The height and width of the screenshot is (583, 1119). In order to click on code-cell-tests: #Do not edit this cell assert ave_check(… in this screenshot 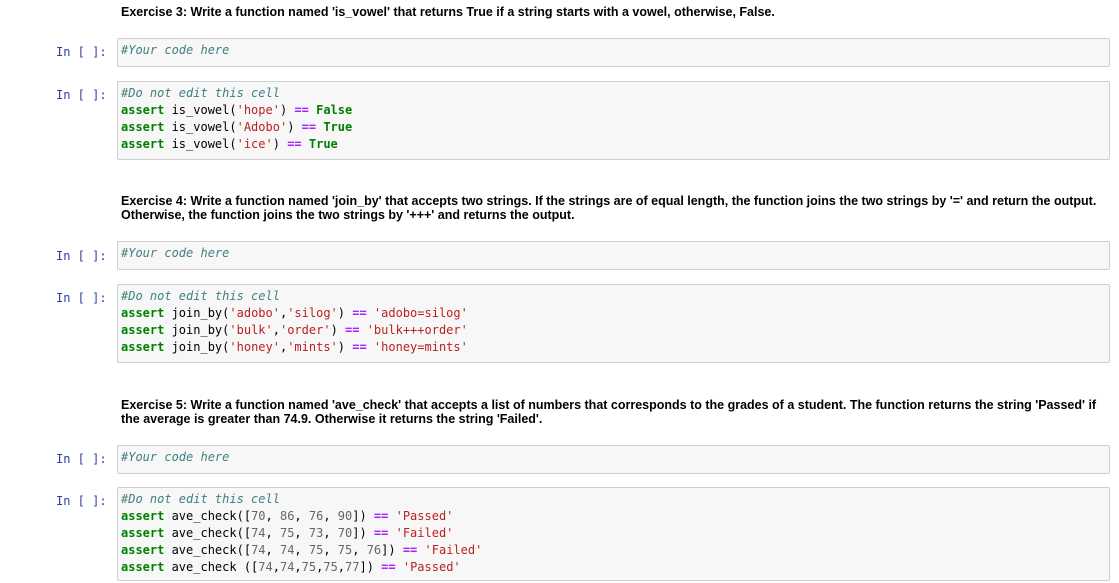, I will do `click(613, 534)`.